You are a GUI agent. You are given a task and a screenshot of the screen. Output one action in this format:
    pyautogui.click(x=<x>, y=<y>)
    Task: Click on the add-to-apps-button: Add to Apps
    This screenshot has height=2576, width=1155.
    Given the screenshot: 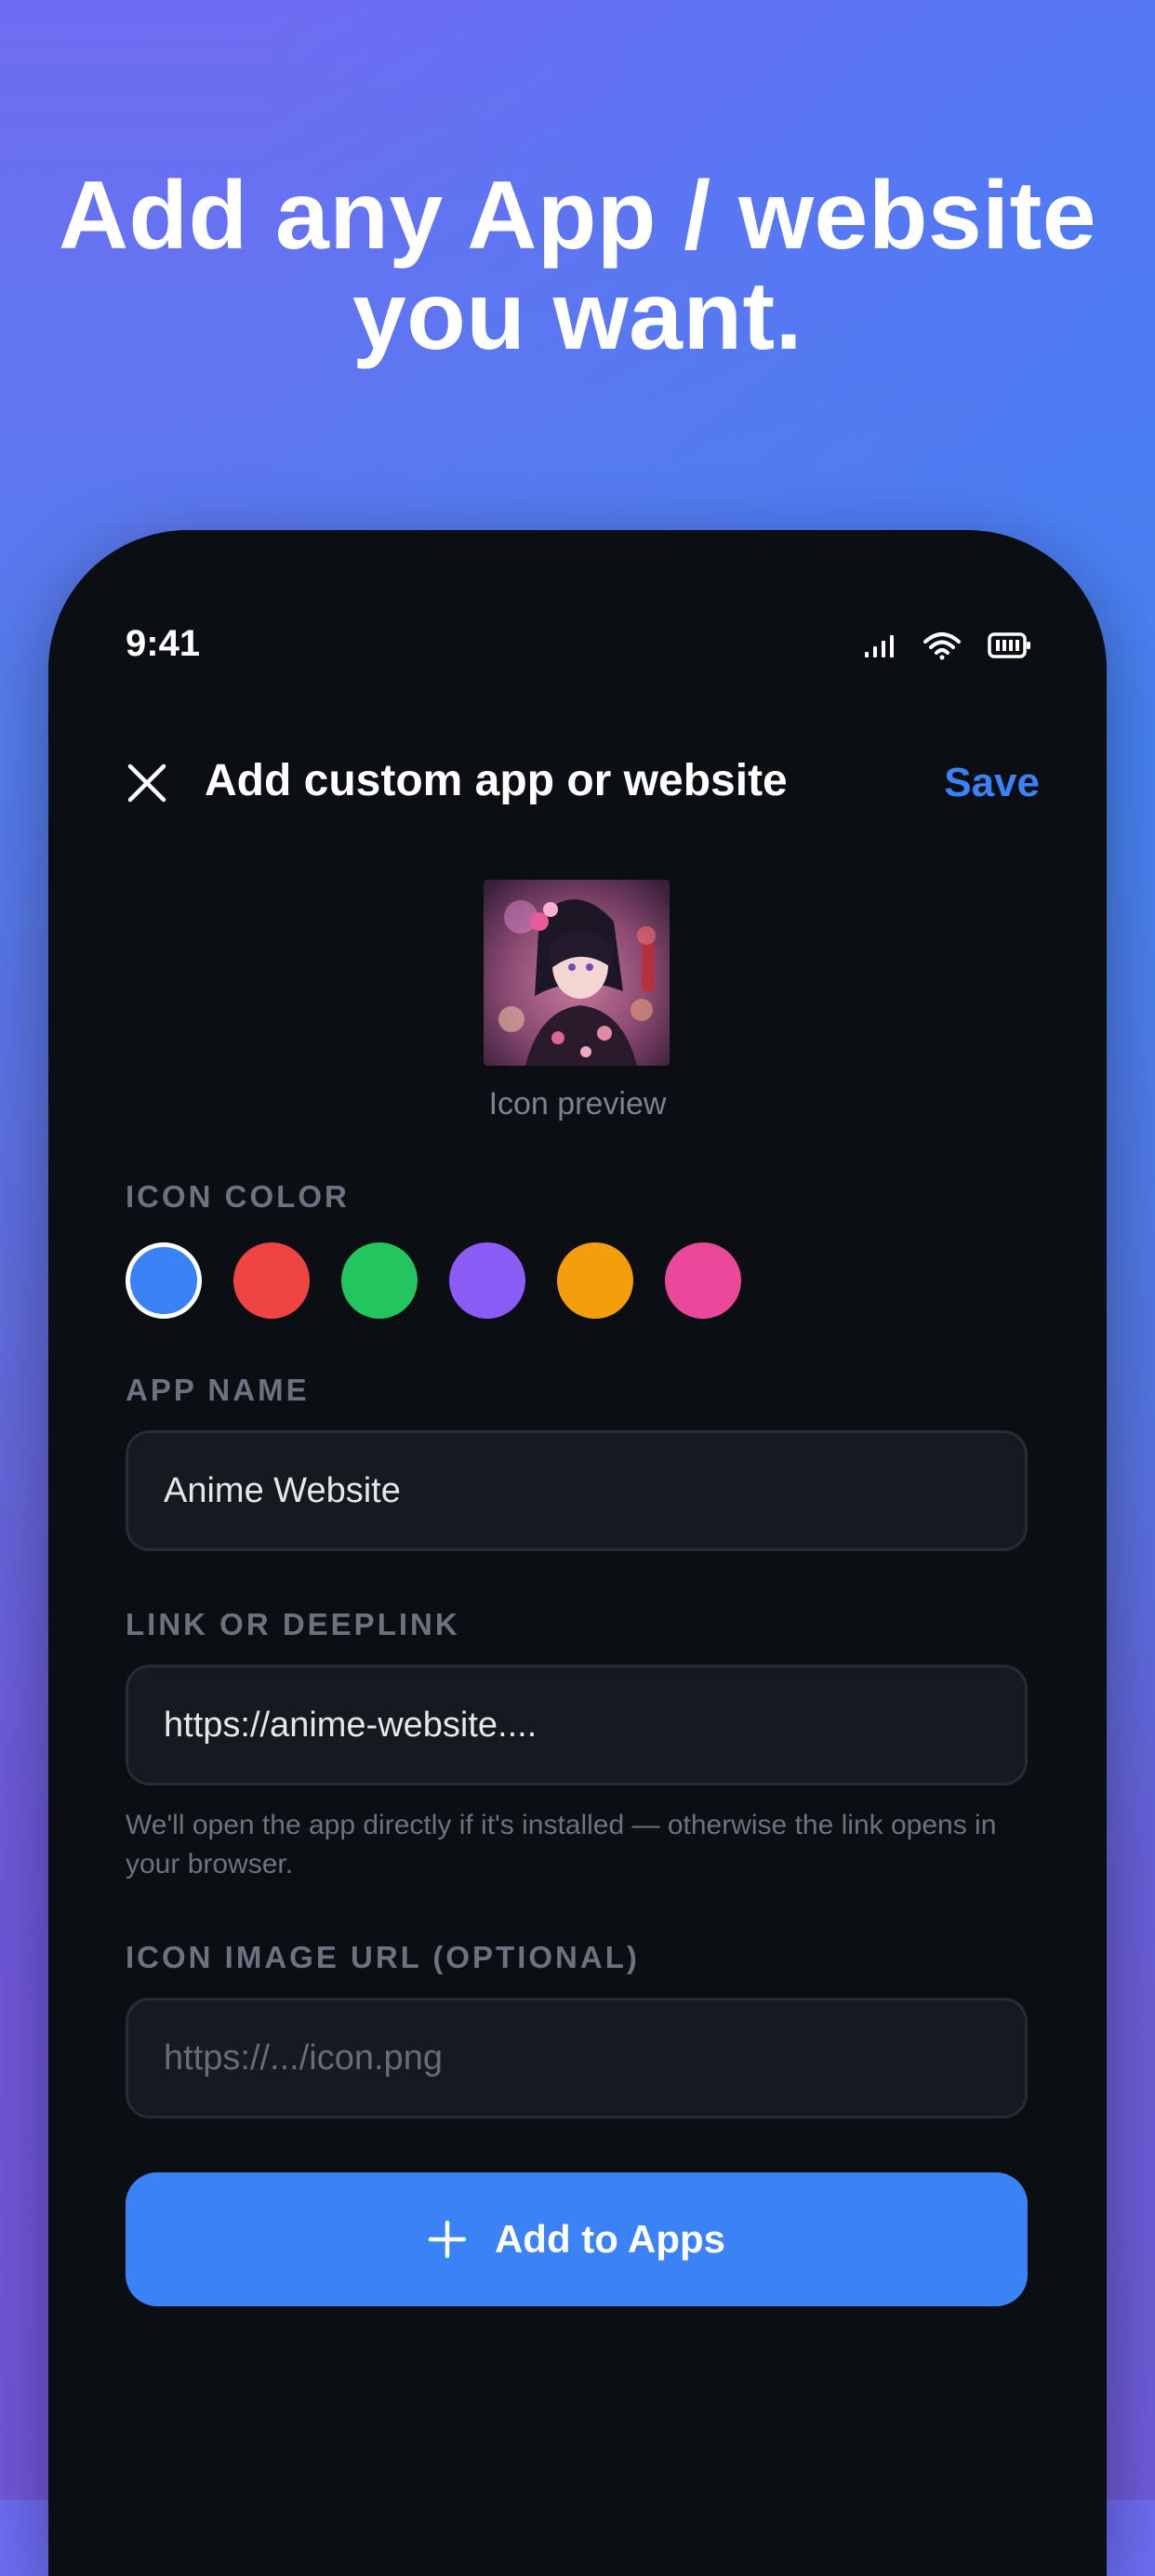 What is the action you would take?
    pyautogui.click(x=577, y=2239)
    